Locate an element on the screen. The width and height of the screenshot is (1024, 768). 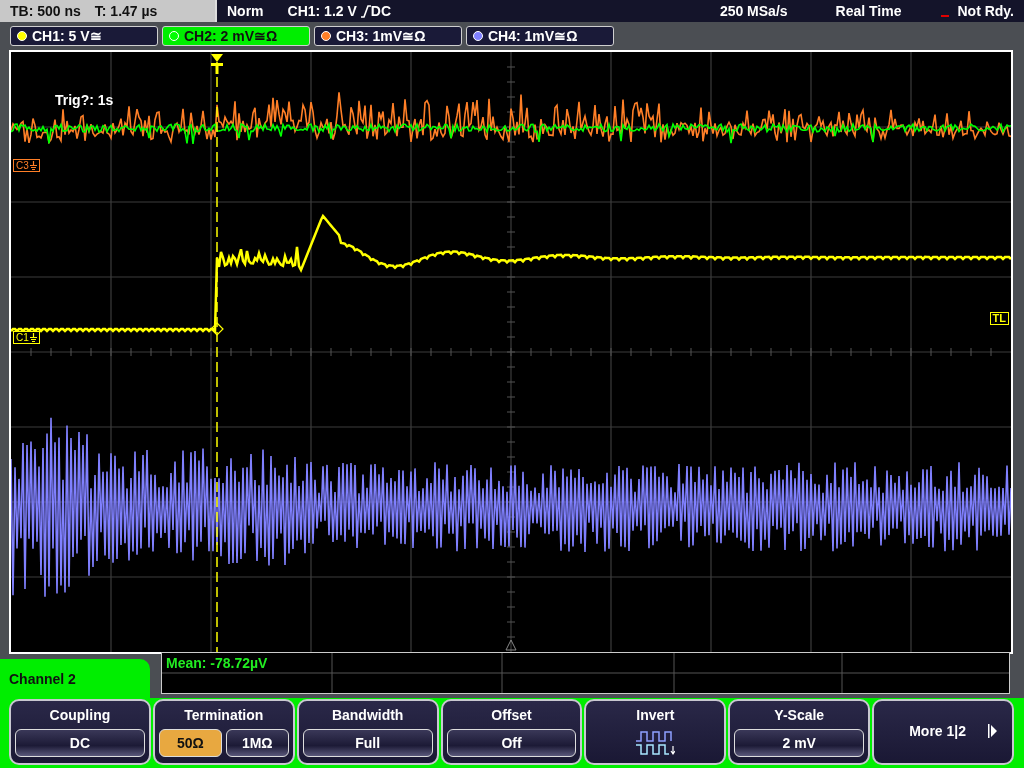
channel-tab: CH1: 5 V≅ is located at coordinates (84, 36).